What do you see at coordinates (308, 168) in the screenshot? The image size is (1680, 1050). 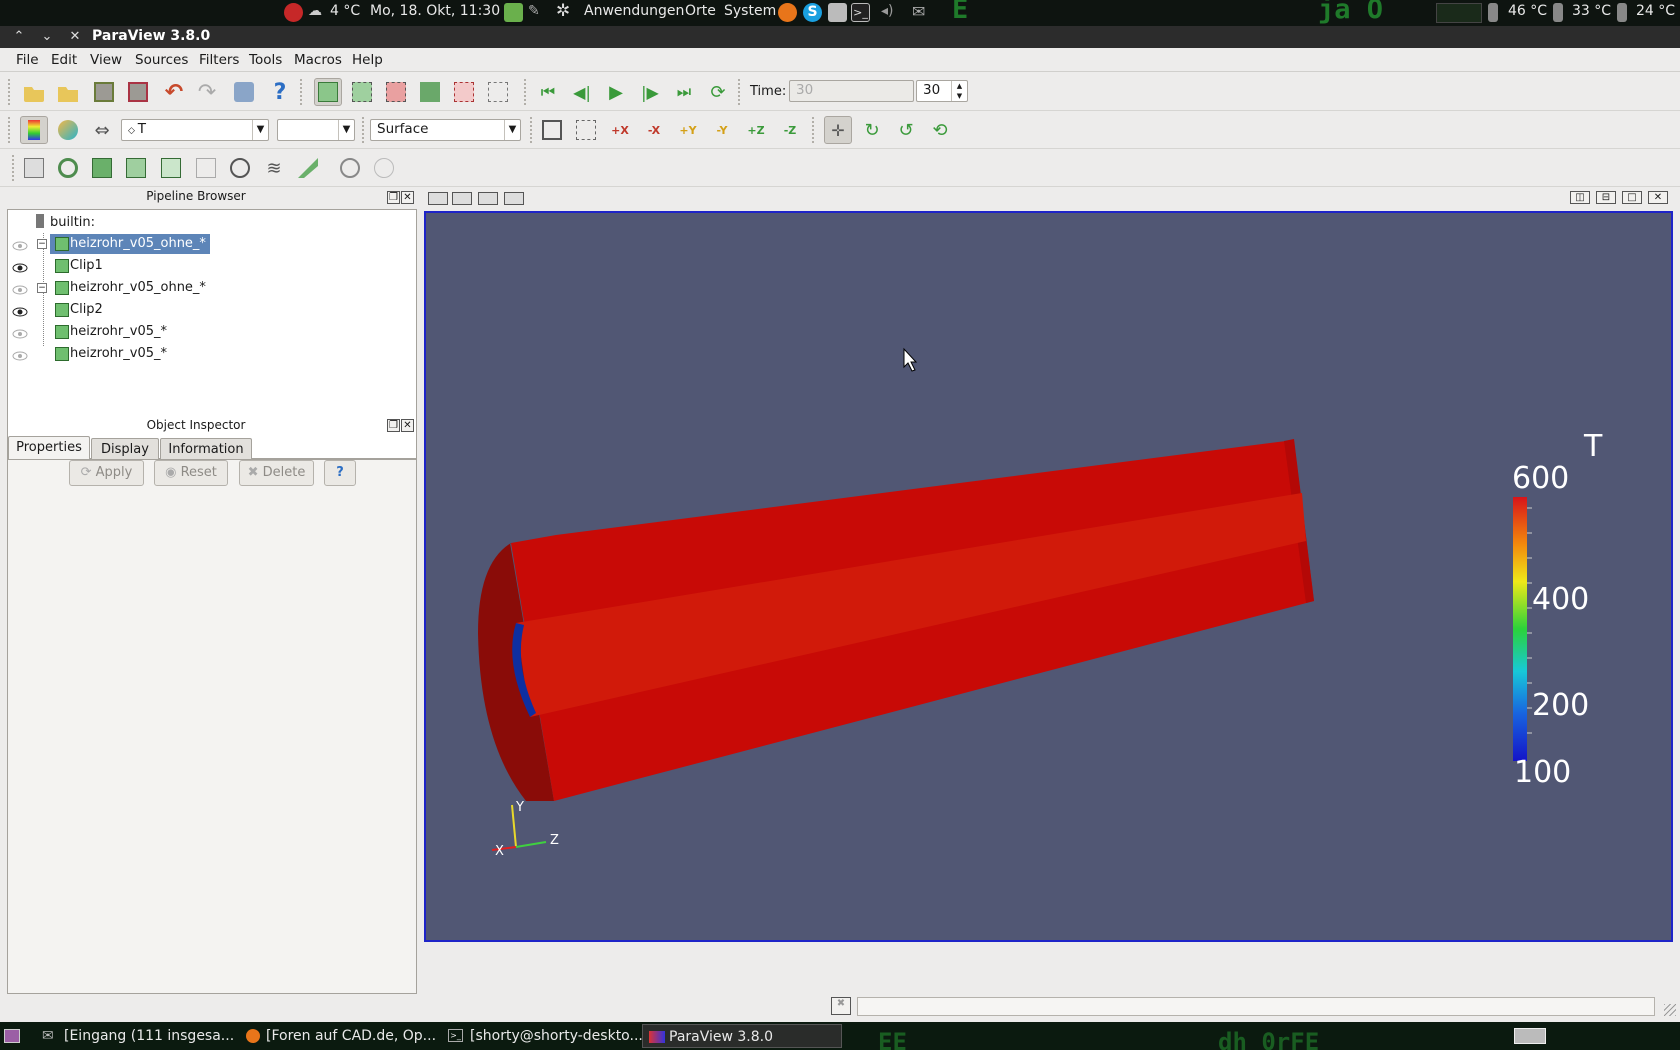 I see `warp-vector-button` at bounding box center [308, 168].